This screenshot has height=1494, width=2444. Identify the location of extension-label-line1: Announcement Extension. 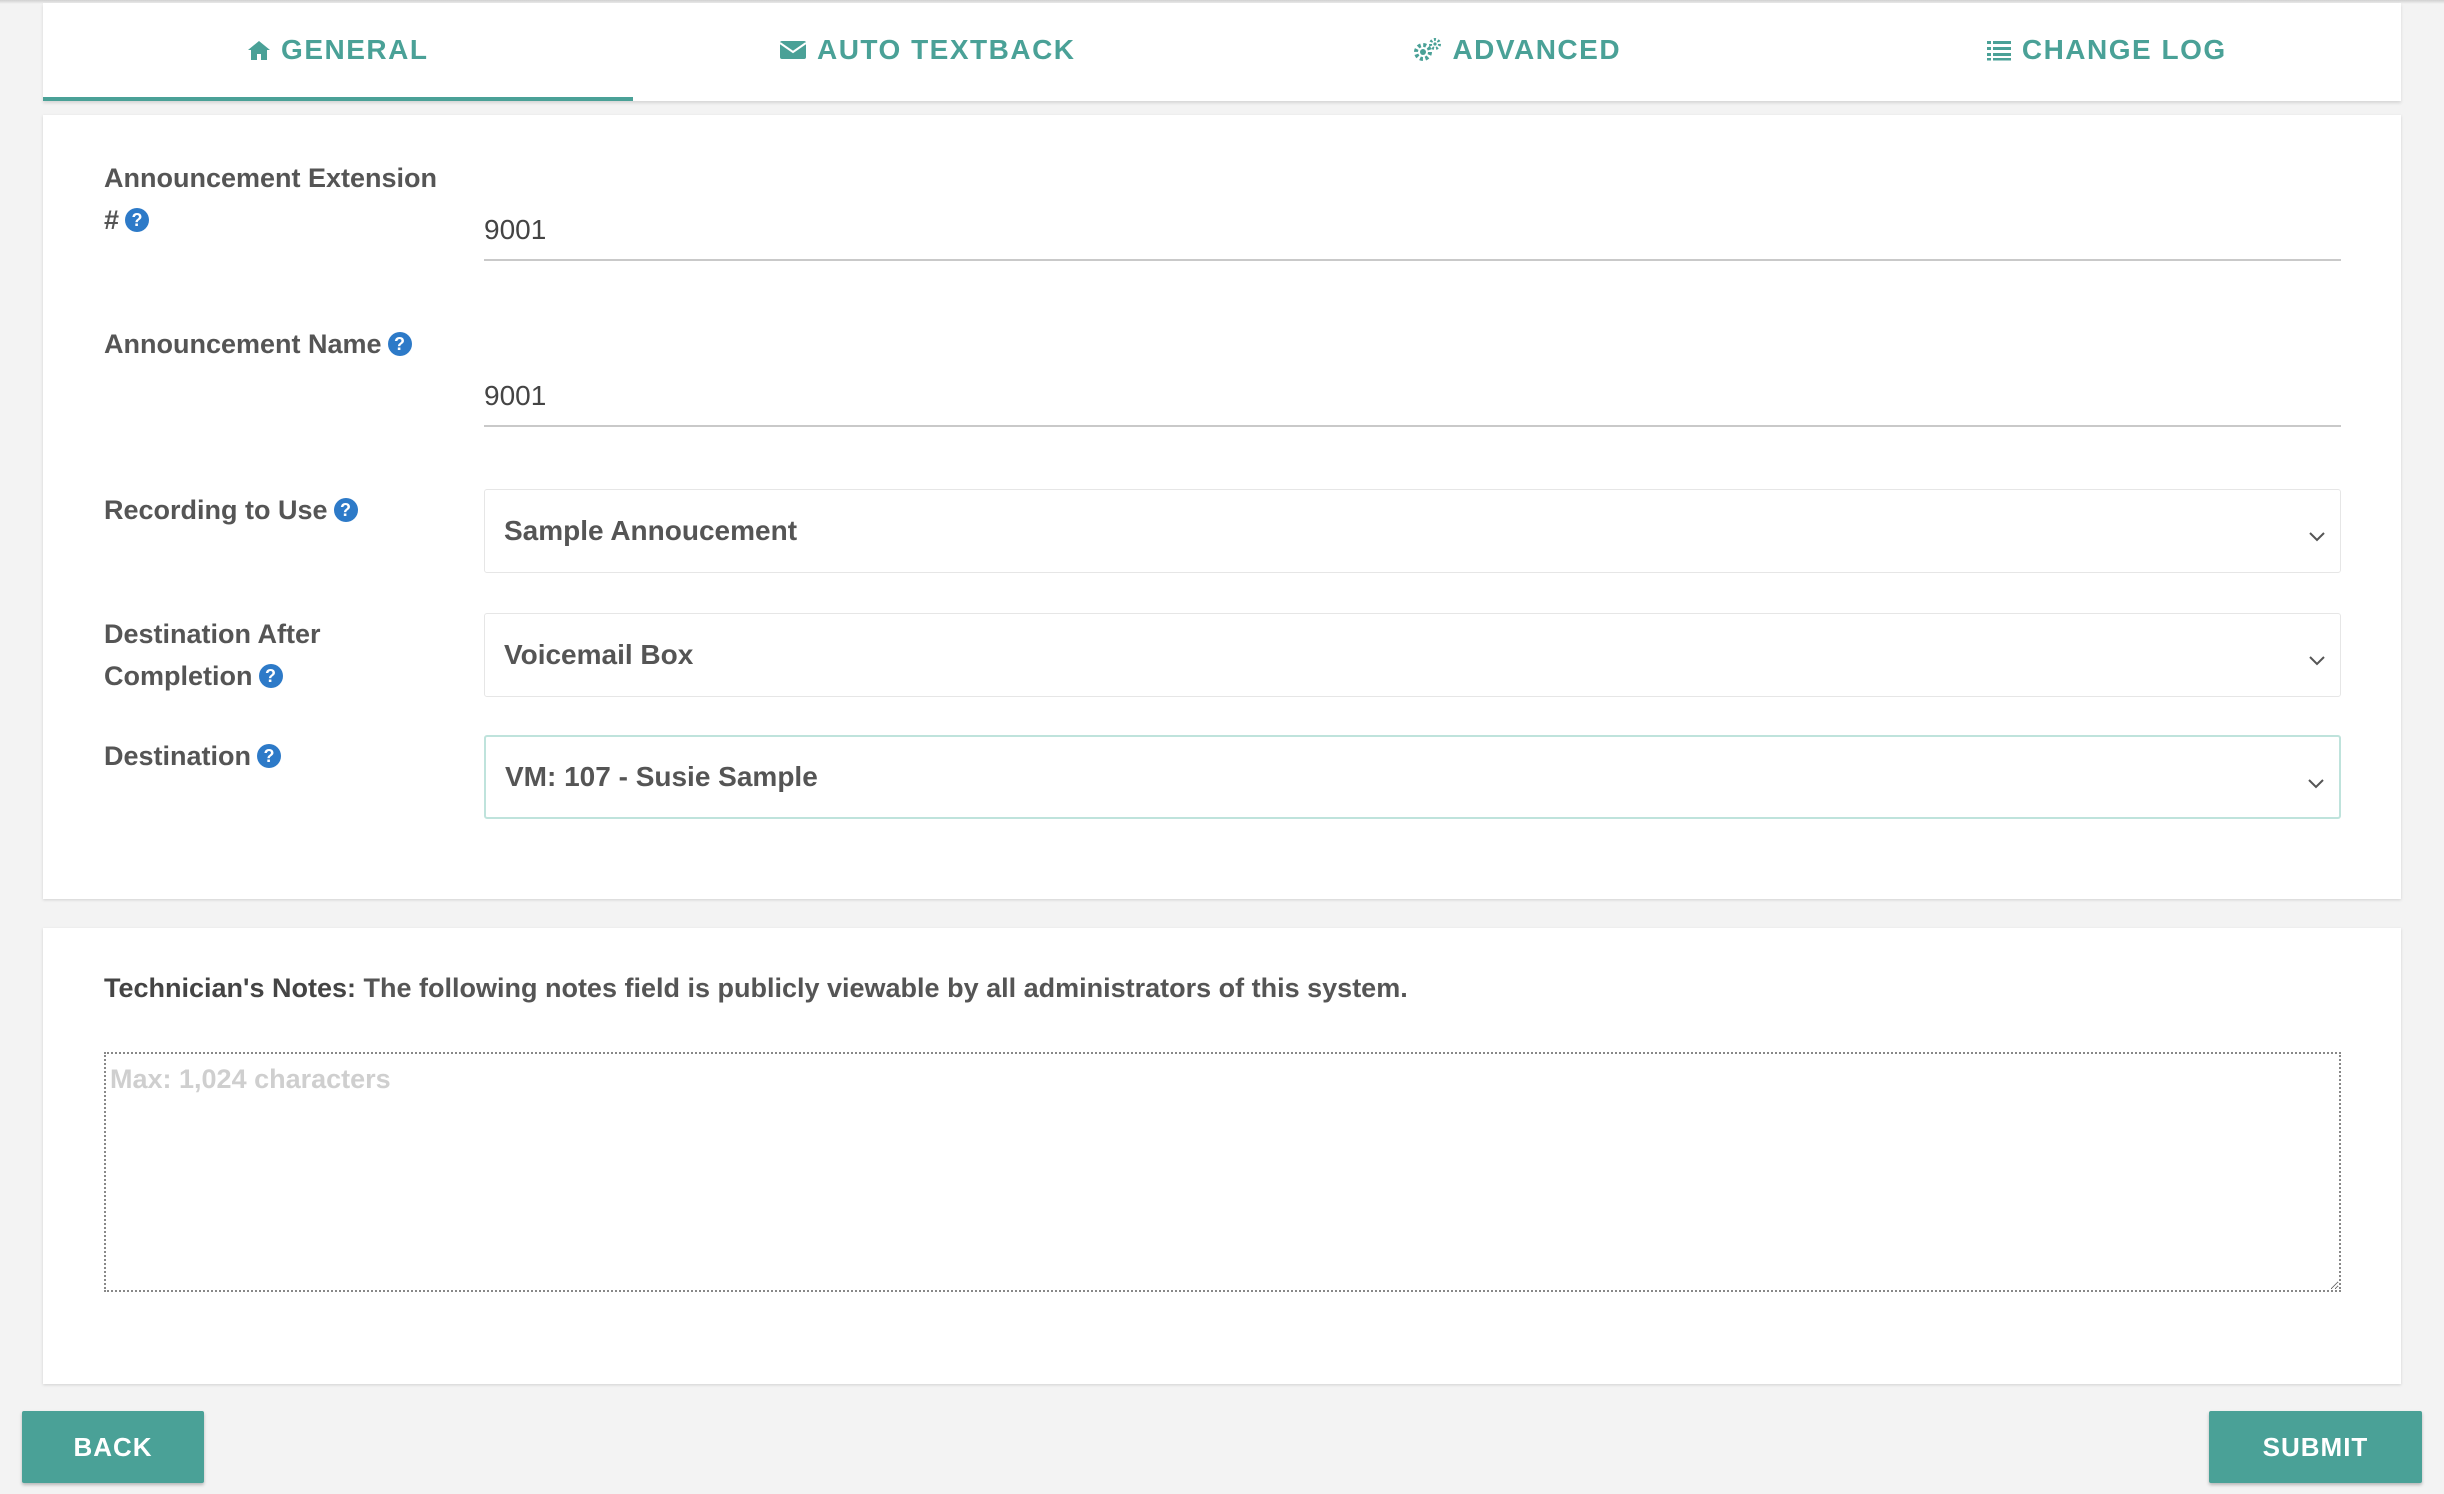
(271, 178).